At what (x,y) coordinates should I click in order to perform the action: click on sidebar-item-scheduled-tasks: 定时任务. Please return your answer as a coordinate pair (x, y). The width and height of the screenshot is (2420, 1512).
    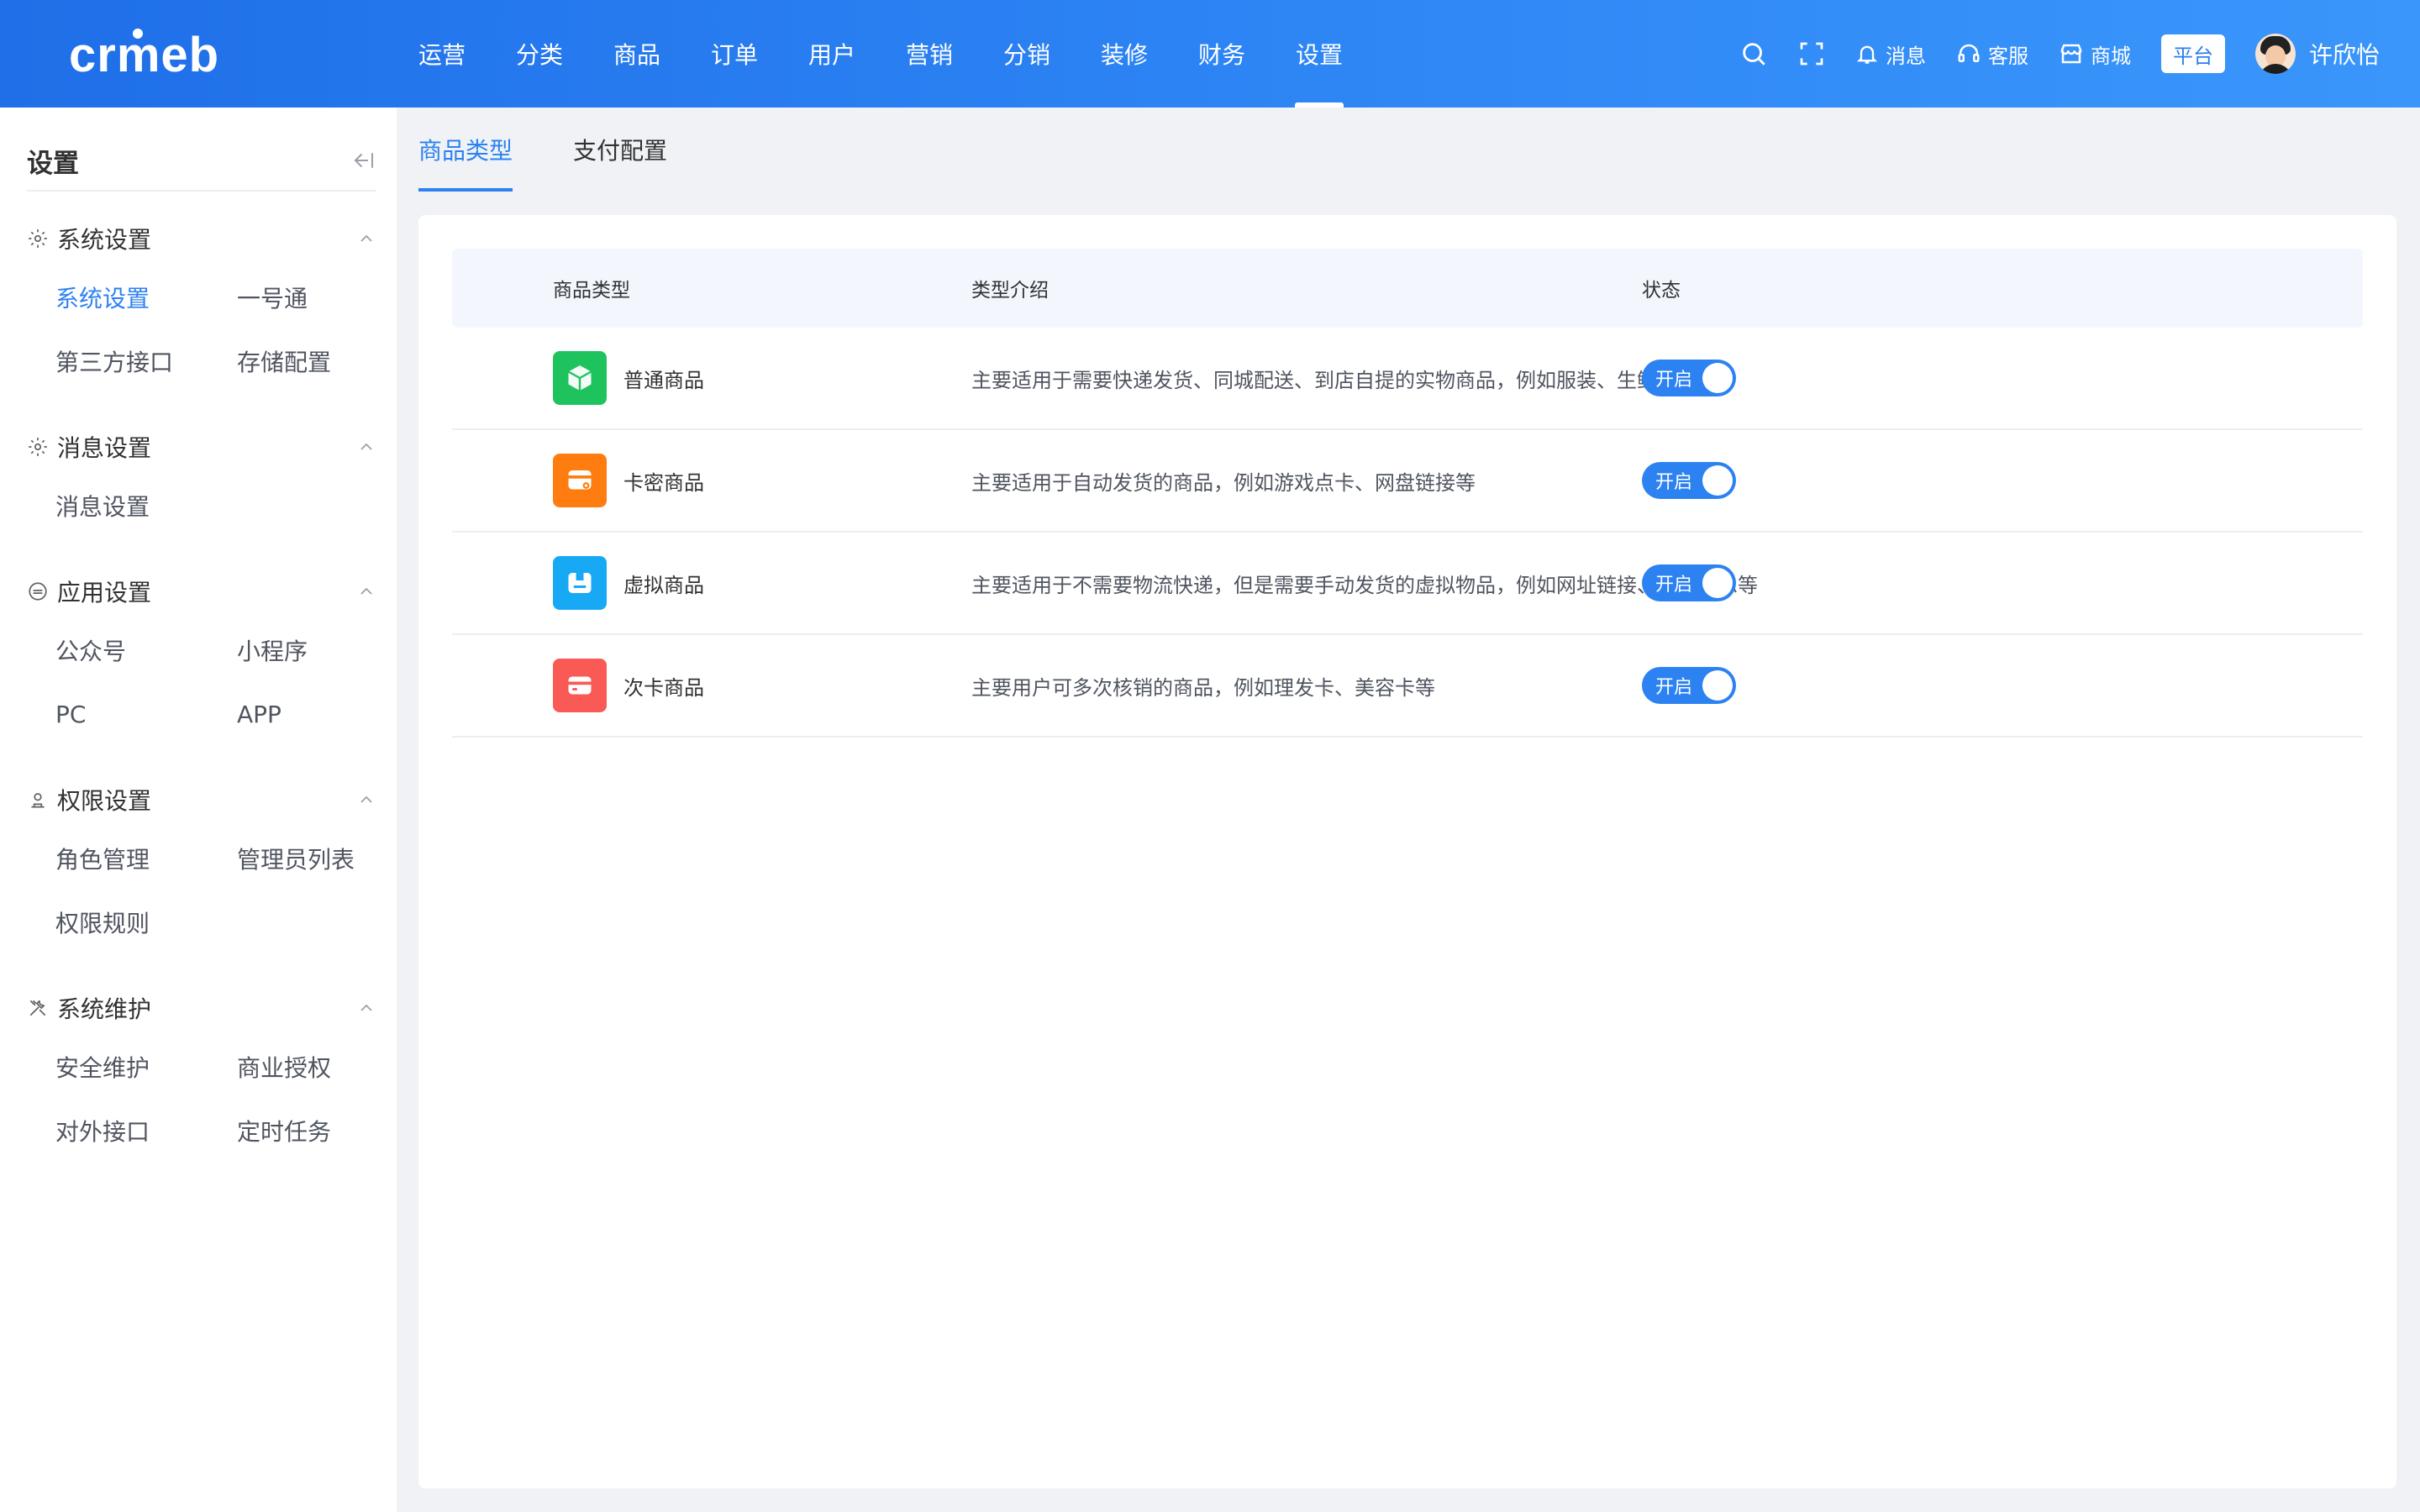
    Looking at the image, I should click on (321, 1131).